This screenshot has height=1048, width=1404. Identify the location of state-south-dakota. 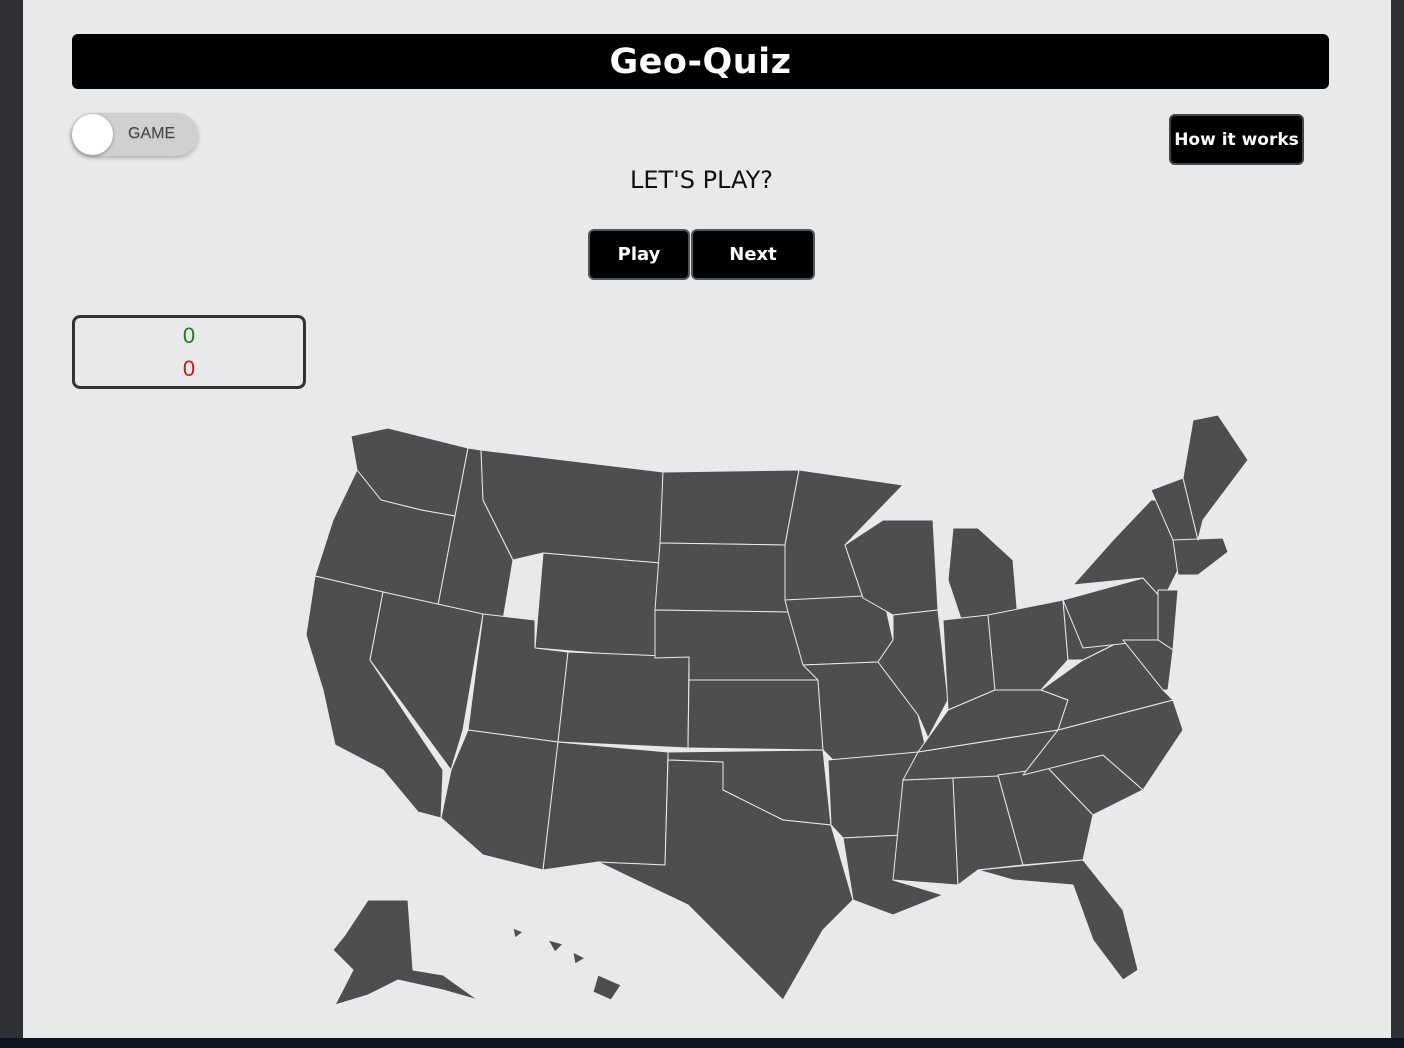
(721, 577).